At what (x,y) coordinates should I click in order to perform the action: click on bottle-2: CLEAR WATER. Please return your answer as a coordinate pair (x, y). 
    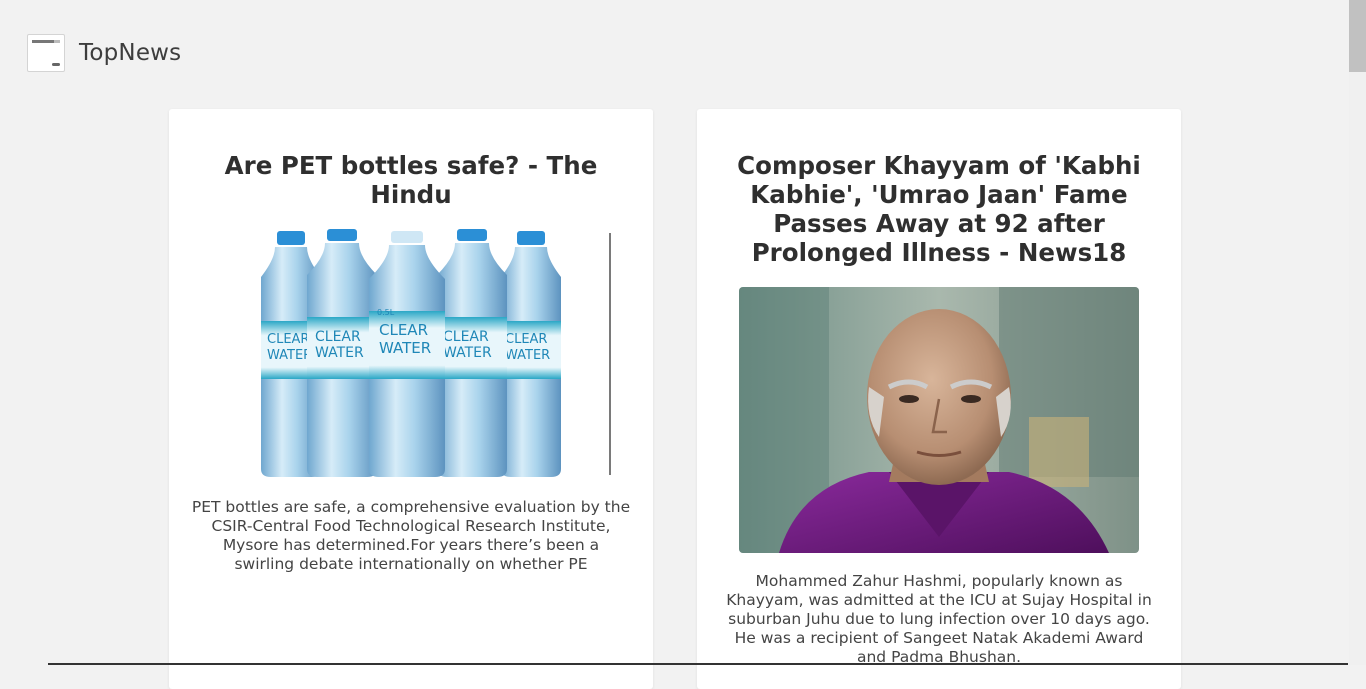
    Looking at the image, I should click on (342, 353).